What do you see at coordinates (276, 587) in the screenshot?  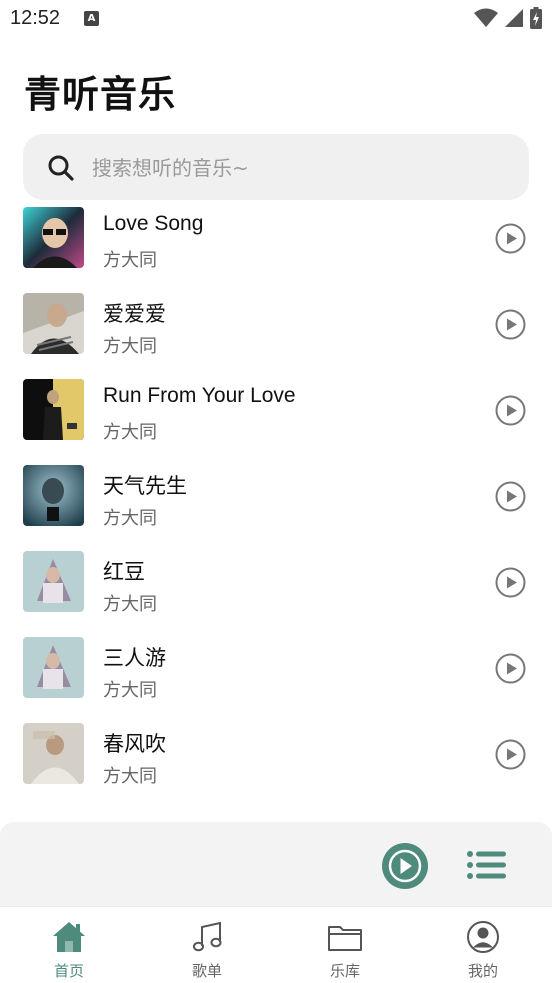 I see `song-item: 红豆 方大同` at bounding box center [276, 587].